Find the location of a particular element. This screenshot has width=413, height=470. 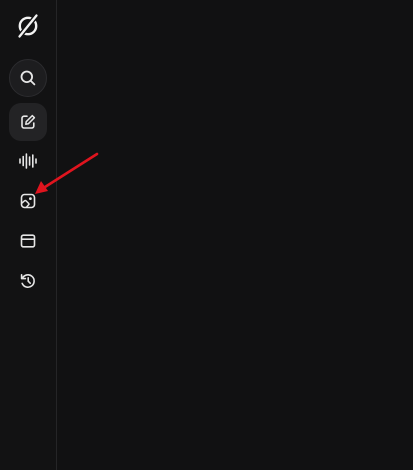

new-chat-button is located at coordinates (28, 122).